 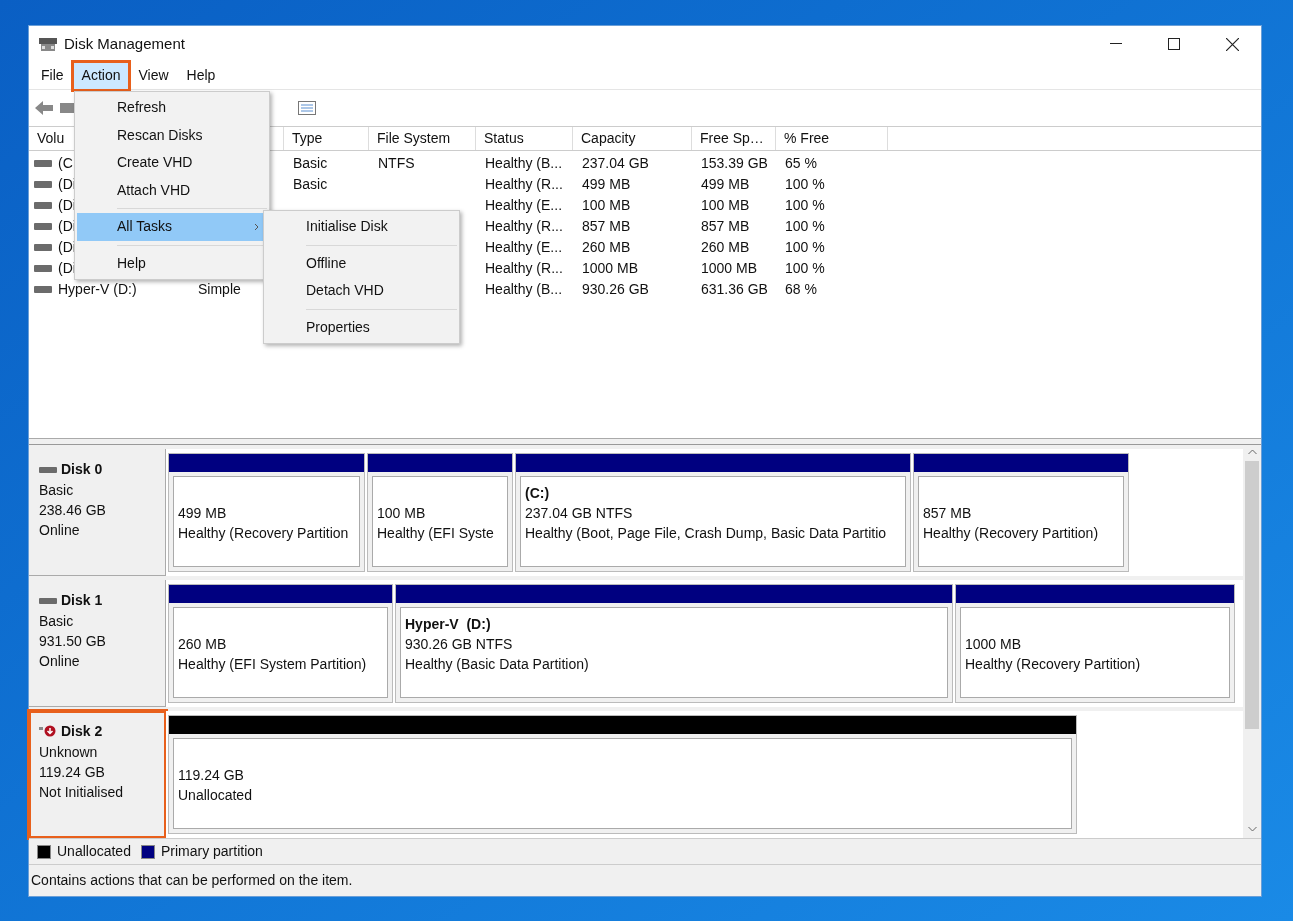 I want to click on disk-name: Disk 2, so click(x=82, y=731).